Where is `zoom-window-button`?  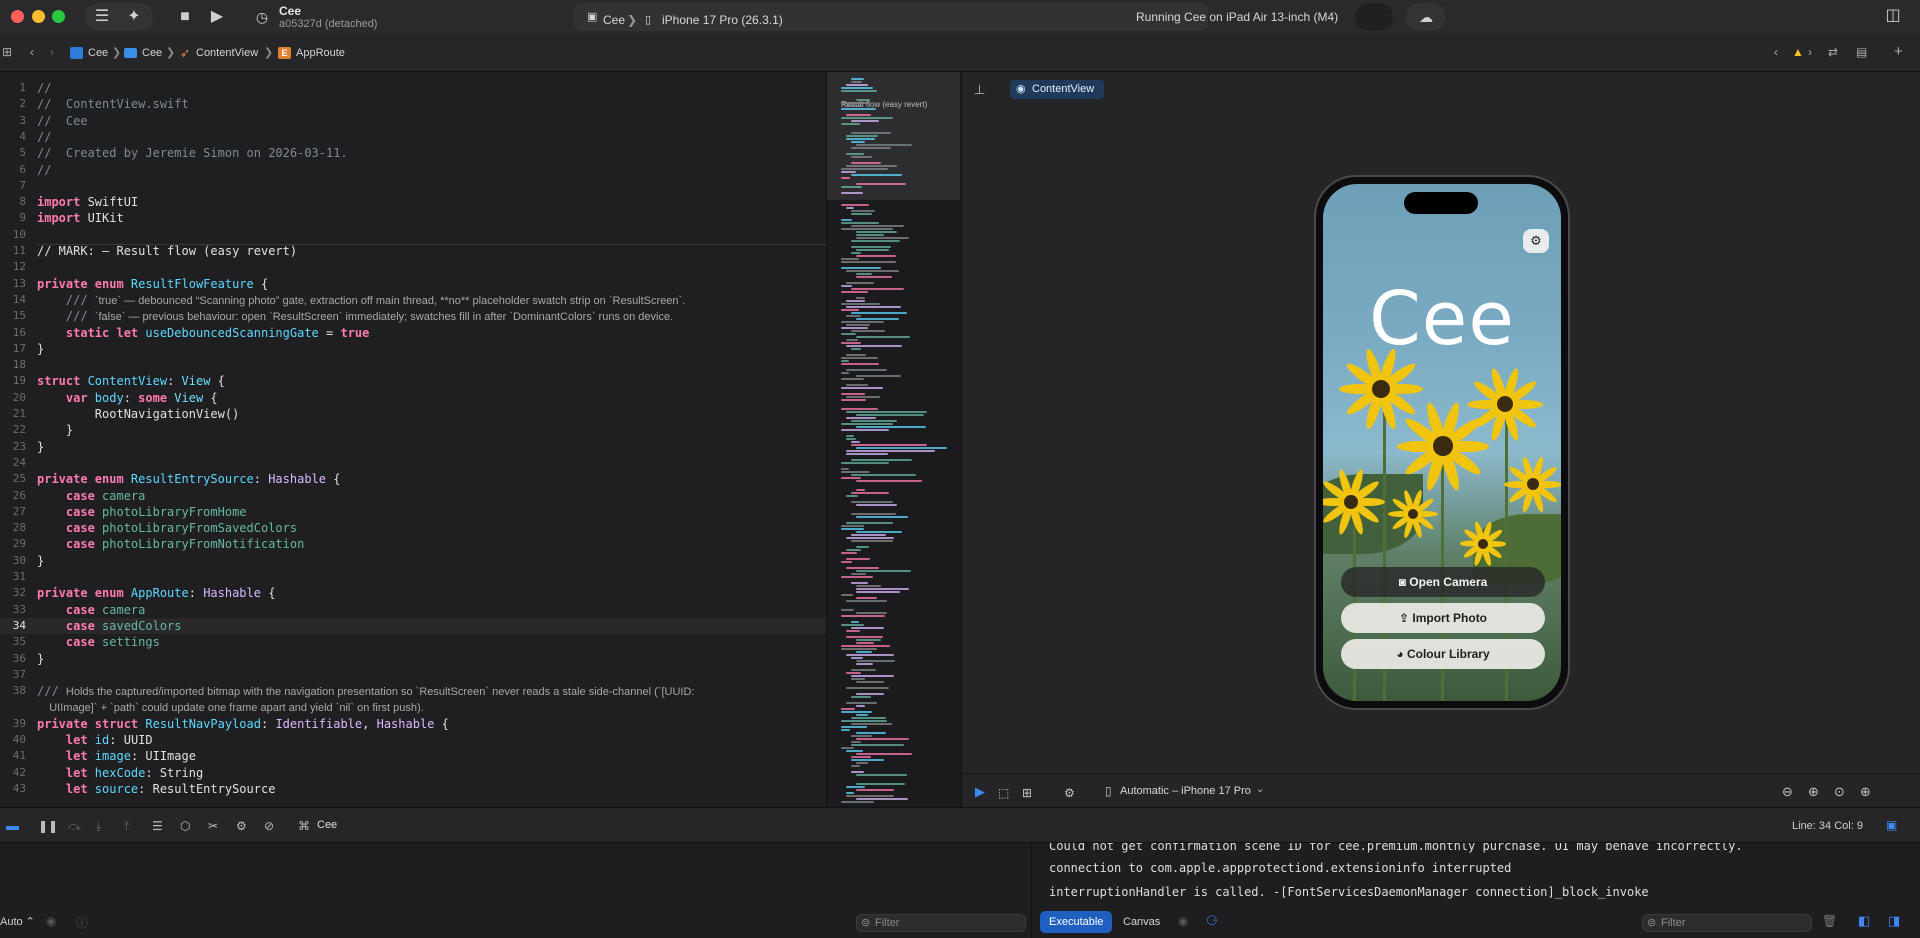
zoom-window-button is located at coordinates (58, 16).